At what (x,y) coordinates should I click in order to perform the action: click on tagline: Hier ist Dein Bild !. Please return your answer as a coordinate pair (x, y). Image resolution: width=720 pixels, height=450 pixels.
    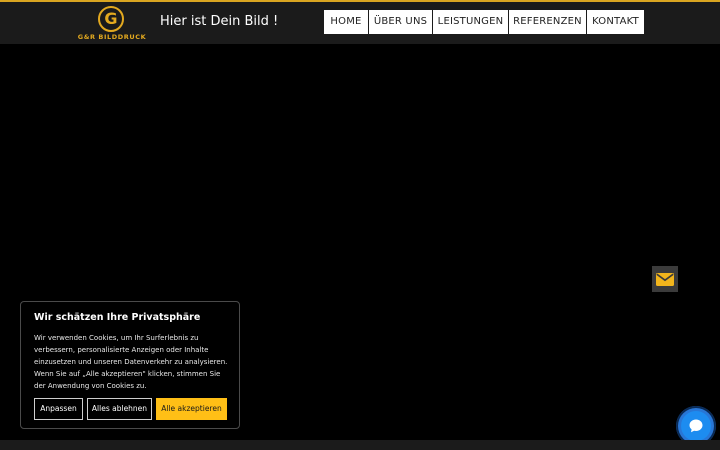
    Looking at the image, I should click on (219, 21).